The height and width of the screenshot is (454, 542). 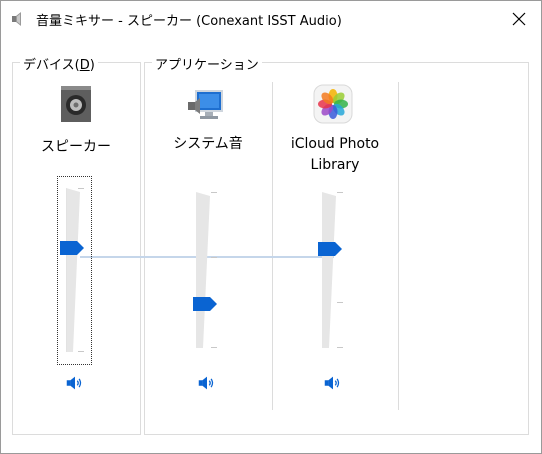 I want to click on close-button, so click(x=519, y=19).